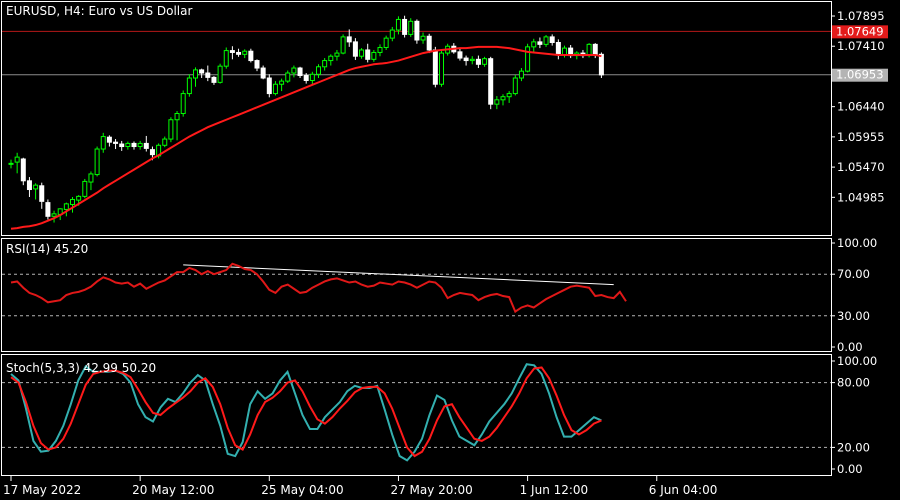  I want to click on stoch-tick-label: 20.00, so click(853, 447).